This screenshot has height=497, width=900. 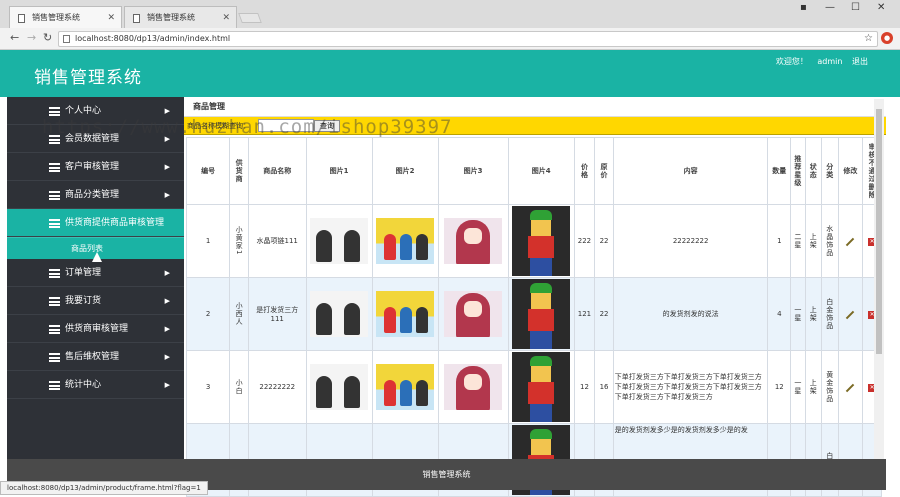 I want to click on page-info-icon, so click(x=66, y=39).